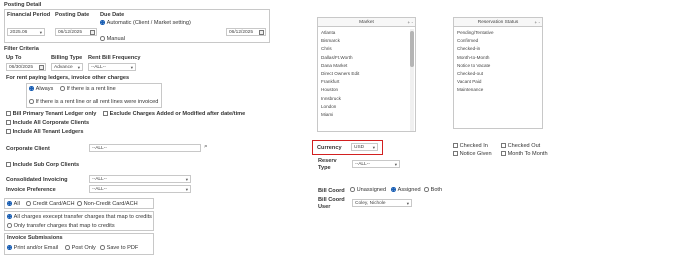 The height and width of the screenshot is (261, 697). Describe the element at coordinates (42, 165) in the screenshot. I see `include-sub-corp-checkbox: Include Sub Corp Clients` at that location.